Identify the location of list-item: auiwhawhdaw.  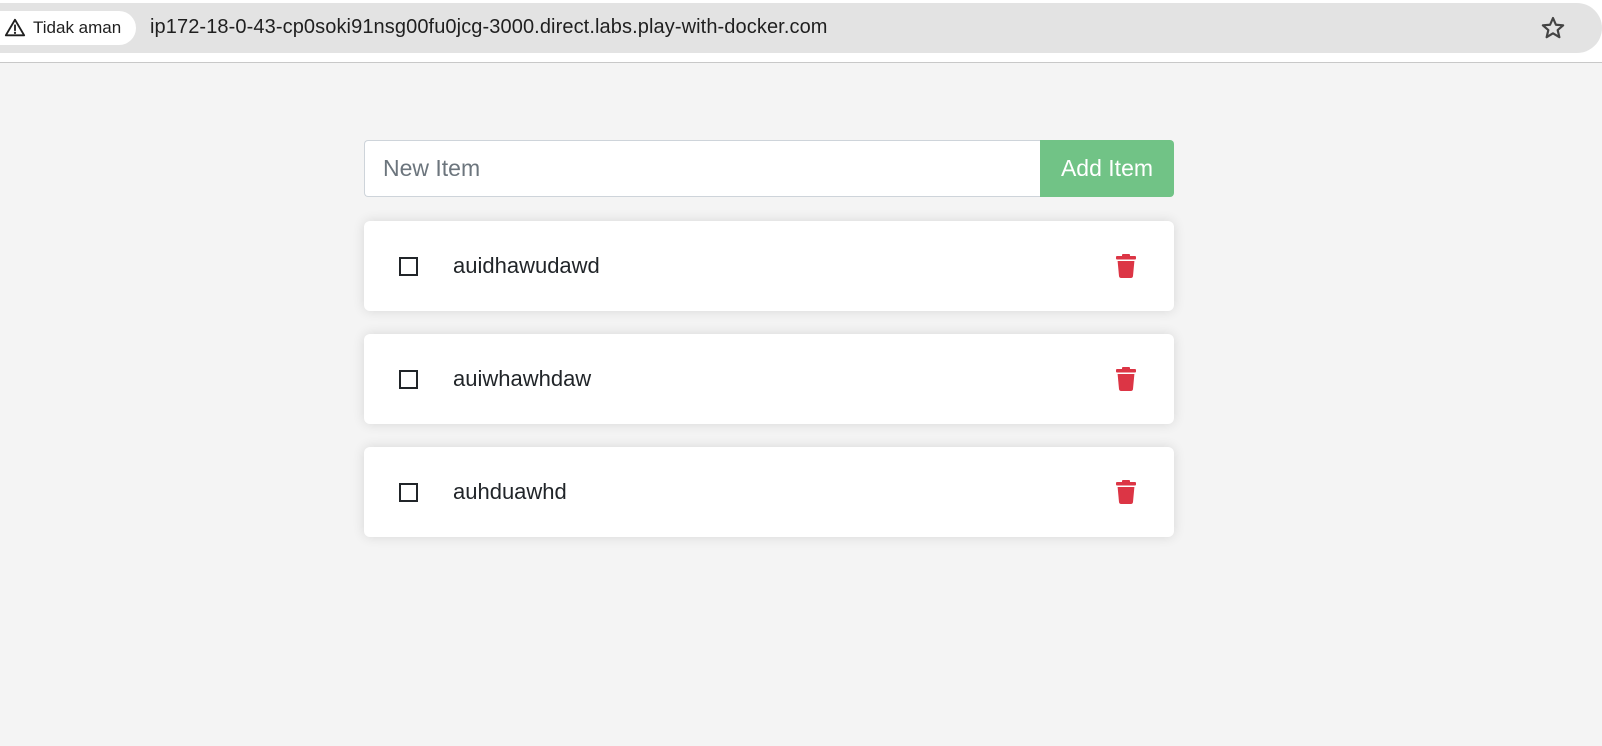
(769, 379).